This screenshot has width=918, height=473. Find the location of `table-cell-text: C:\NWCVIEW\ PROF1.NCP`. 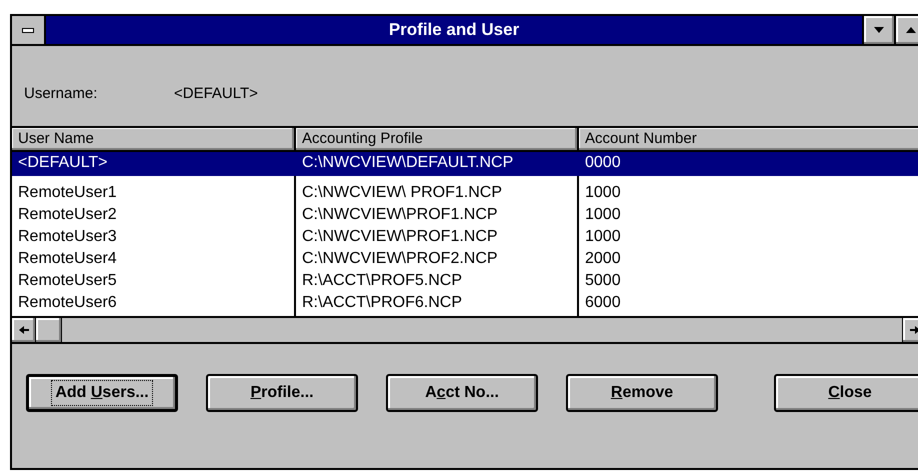

table-cell-text: C:\NWCVIEW\ PROF1.NCP is located at coordinates (402, 193).